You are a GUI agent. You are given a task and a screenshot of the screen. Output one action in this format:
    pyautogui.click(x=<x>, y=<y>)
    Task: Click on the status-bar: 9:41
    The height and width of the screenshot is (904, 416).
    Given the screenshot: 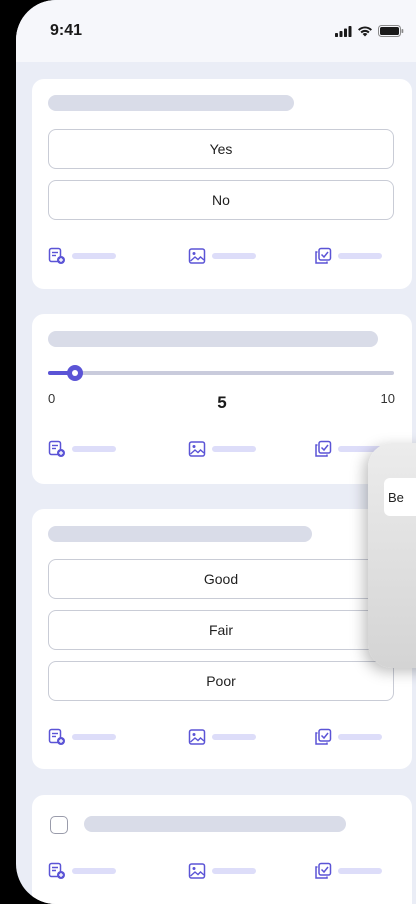 What is the action you would take?
    pyautogui.click(x=216, y=31)
    